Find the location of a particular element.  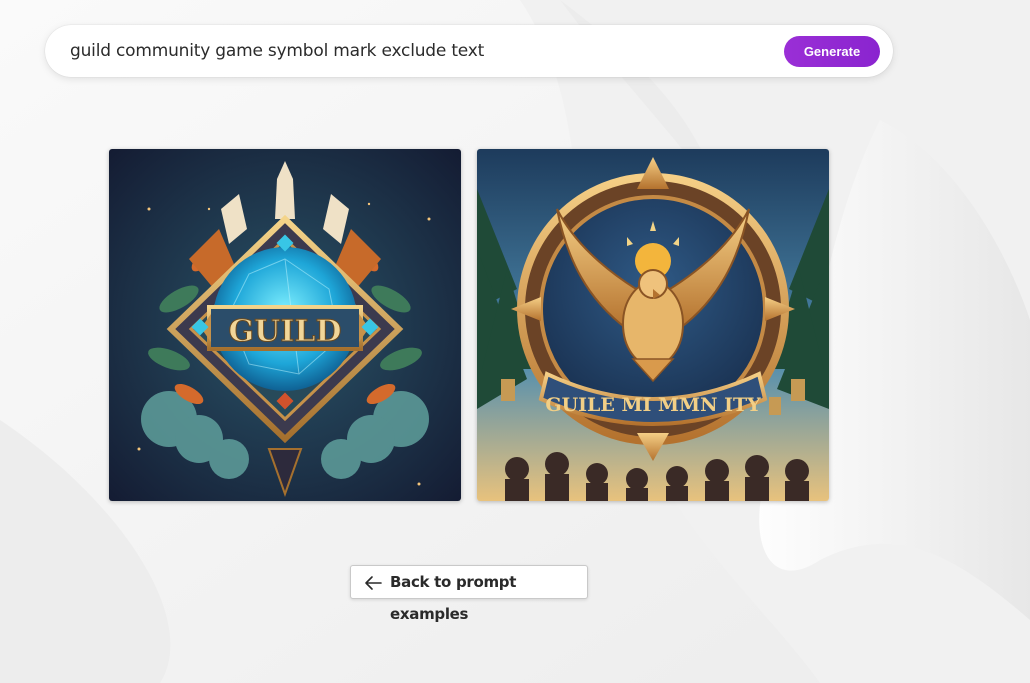

back-to-prompt-examples-button: Back to prompt examples is located at coordinates (469, 594).